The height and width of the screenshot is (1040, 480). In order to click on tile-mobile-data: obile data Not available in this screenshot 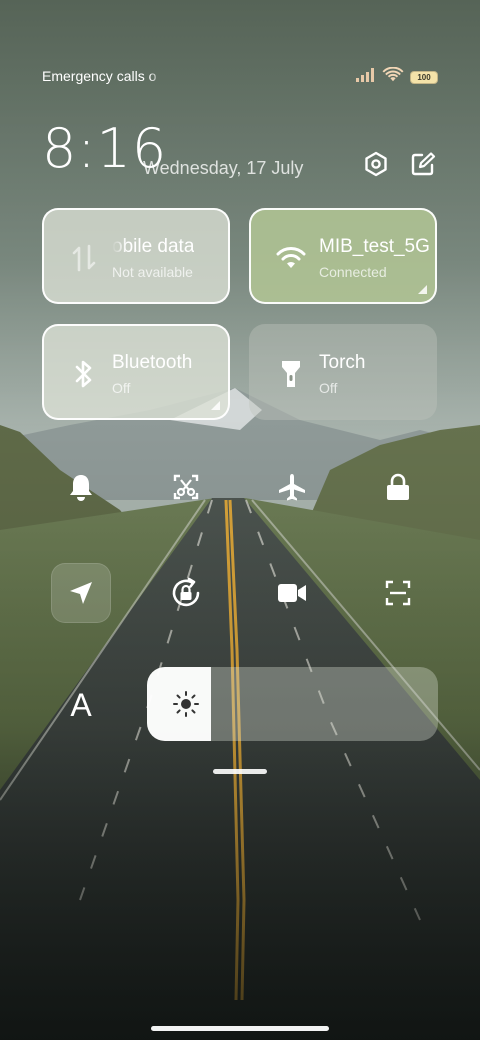, I will do `click(136, 256)`.